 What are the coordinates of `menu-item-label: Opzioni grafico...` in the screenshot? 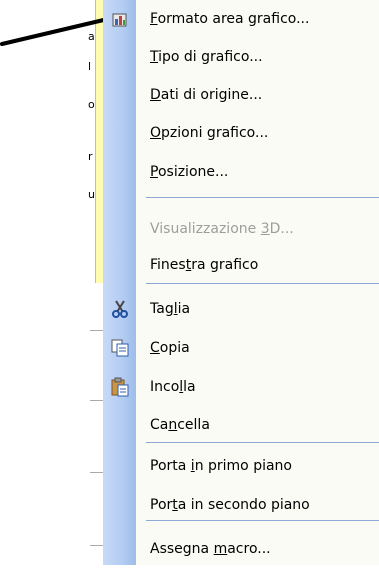 It's located at (209, 133).